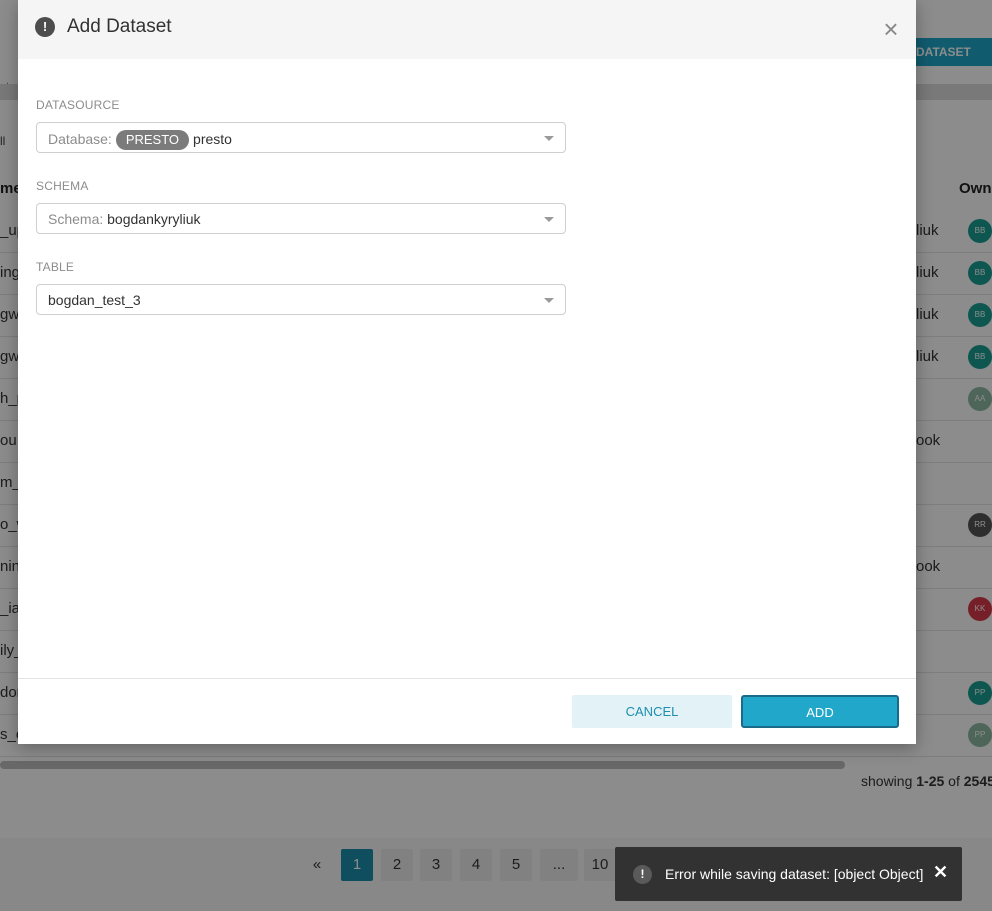 The image size is (992, 911). Describe the element at coordinates (652, 711) in the screenshot. I see `cancel-button: CANCEL` at that location.